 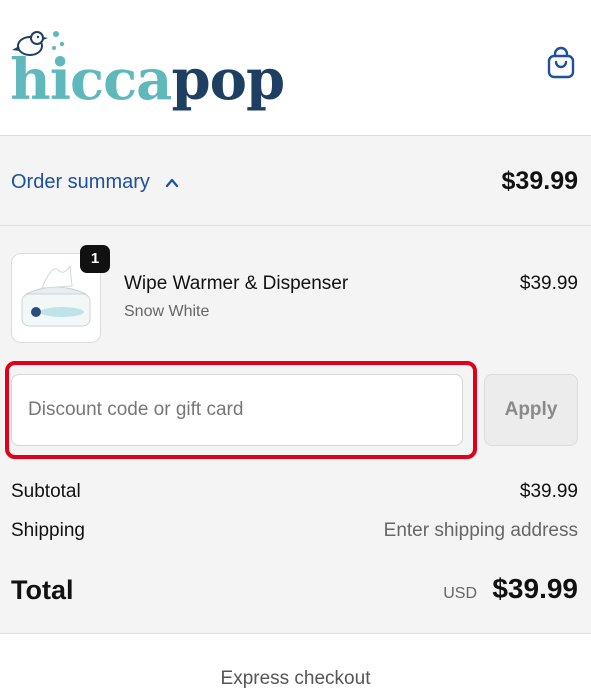 What do you see at coordinates (548, 283) in the screenshot?
I see `product-price: $39.99` at bounding box center [548, 283].